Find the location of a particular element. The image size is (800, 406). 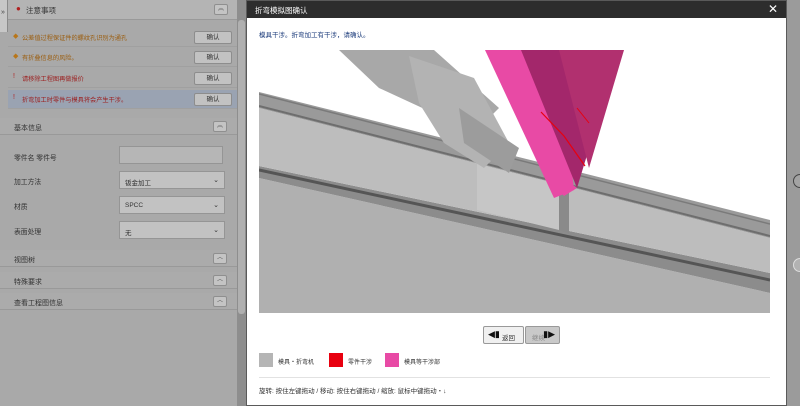

expand-panel-button: » is located at coordinates (4, 16).